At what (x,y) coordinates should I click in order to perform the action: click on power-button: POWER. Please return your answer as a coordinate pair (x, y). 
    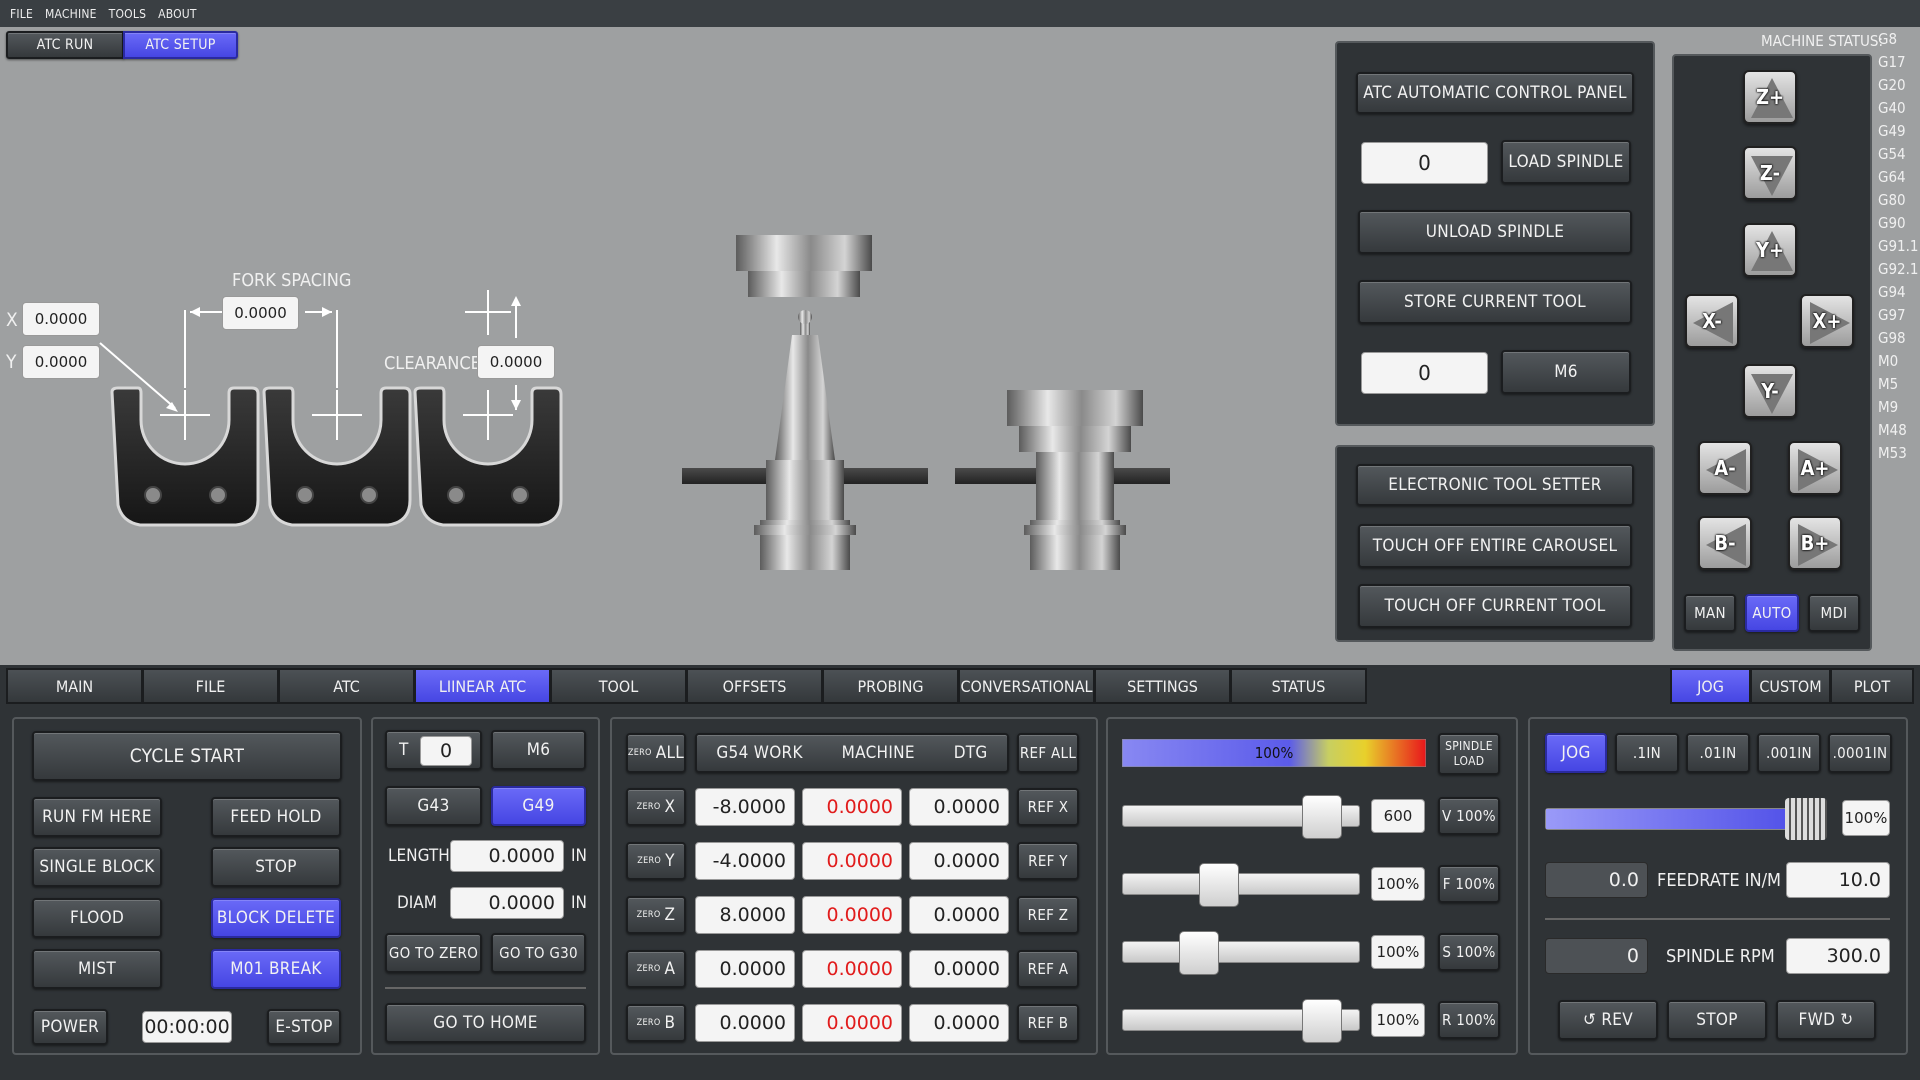
    Looking at the image, I should click on (70, 1027).